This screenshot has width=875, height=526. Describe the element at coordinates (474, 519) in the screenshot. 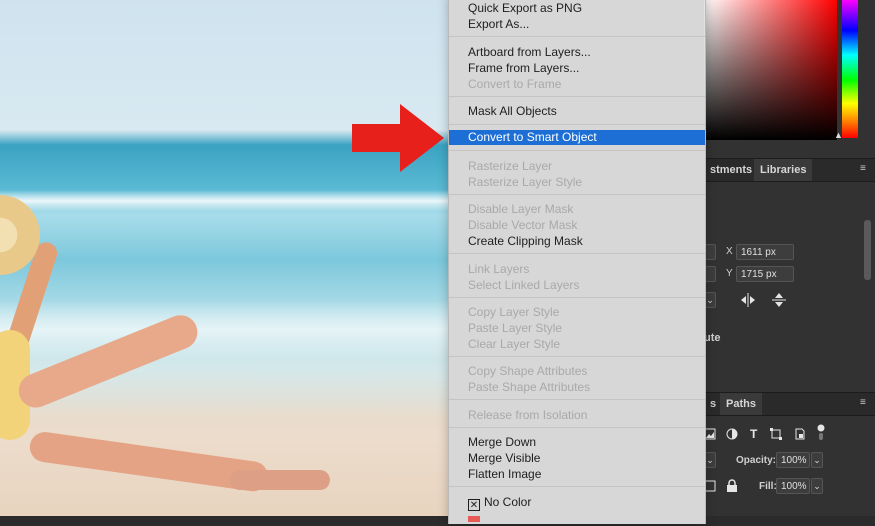

I see `red-swatch-icon` at that location.